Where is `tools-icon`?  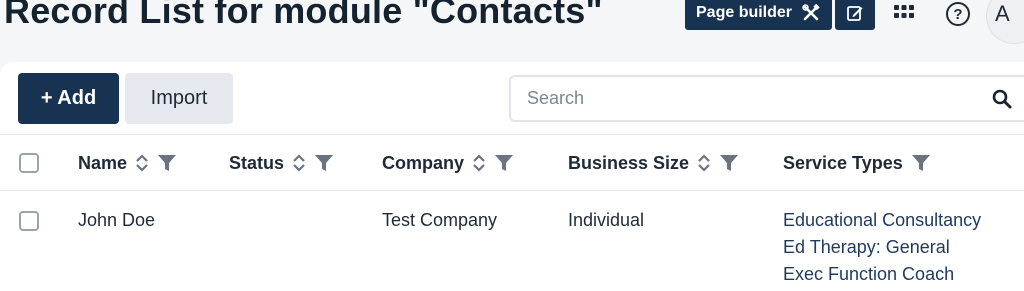 tools-icon is located at coordinates (811, 12).